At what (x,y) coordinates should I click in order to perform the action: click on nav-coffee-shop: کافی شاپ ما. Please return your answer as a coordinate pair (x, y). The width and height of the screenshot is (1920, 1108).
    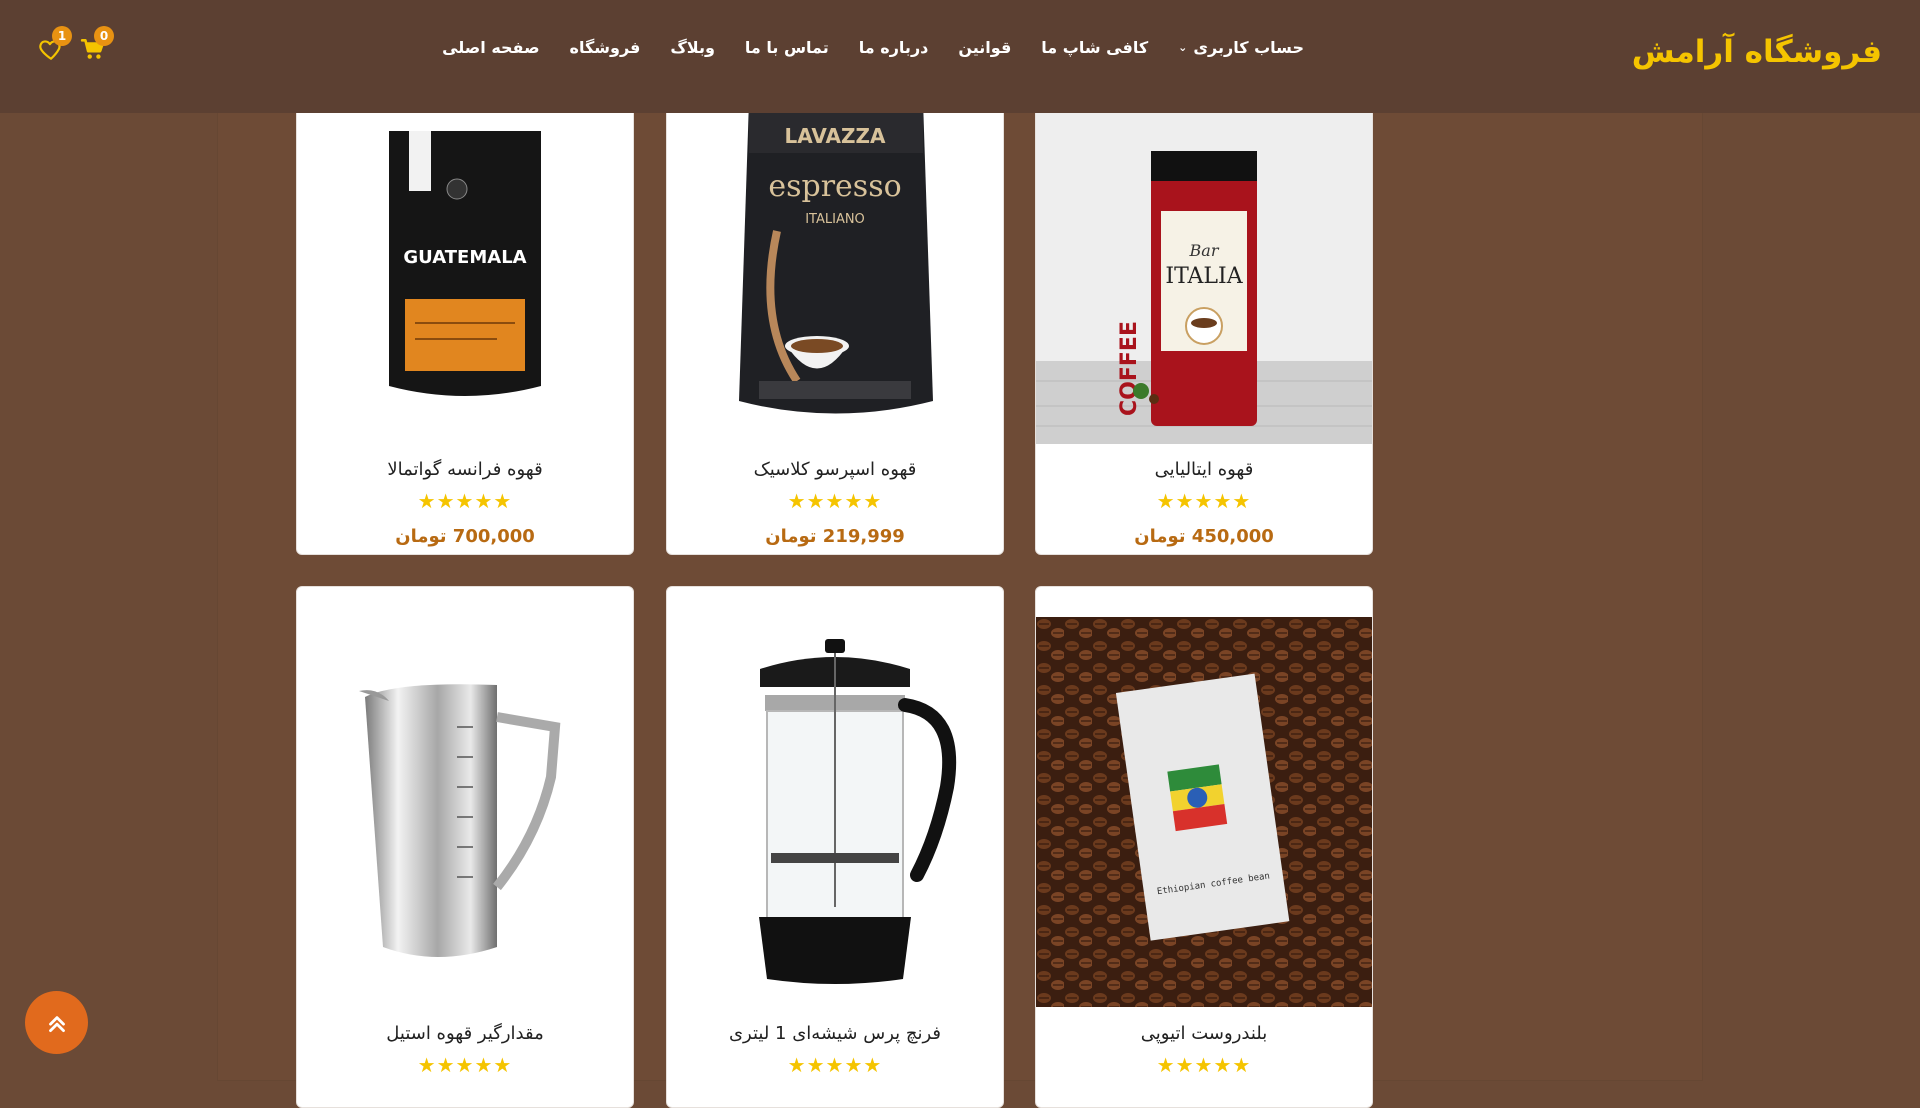
    Looking at the image, I should click on (1094, 47).